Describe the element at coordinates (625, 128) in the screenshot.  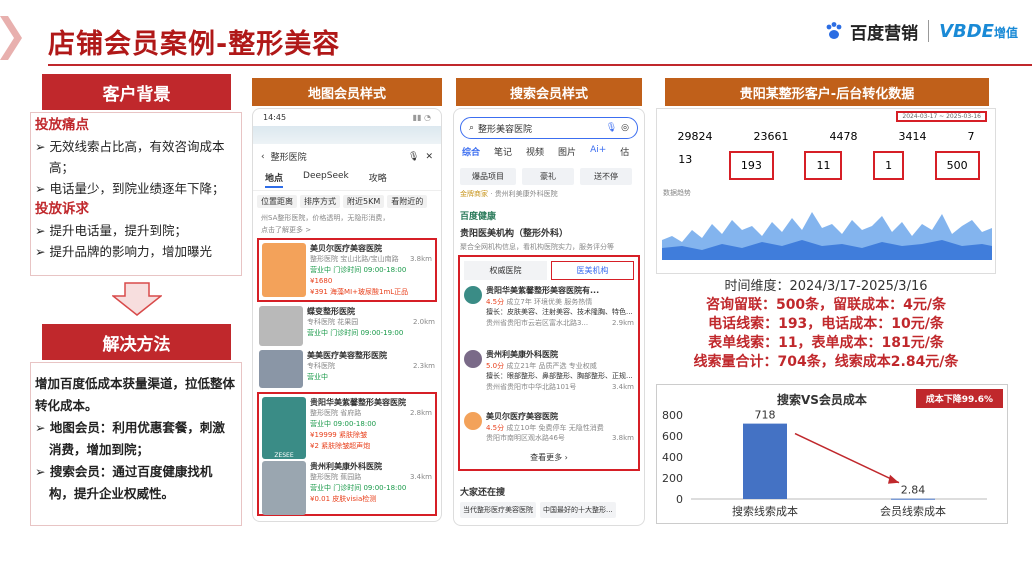
I see `camera-icon: ◎` at that location.